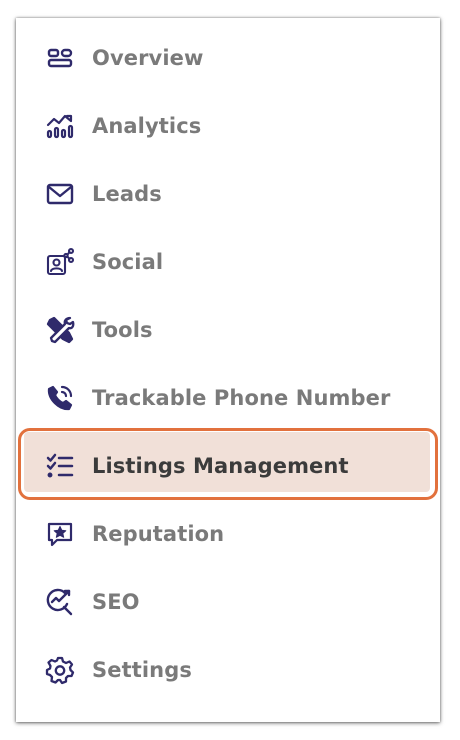 Image resolution: width=460 pixels, height=740 pixels. Describe the element at coordinates (127, 194) in the screenshot. I see `sidebar-item-label: Leads` at that location.